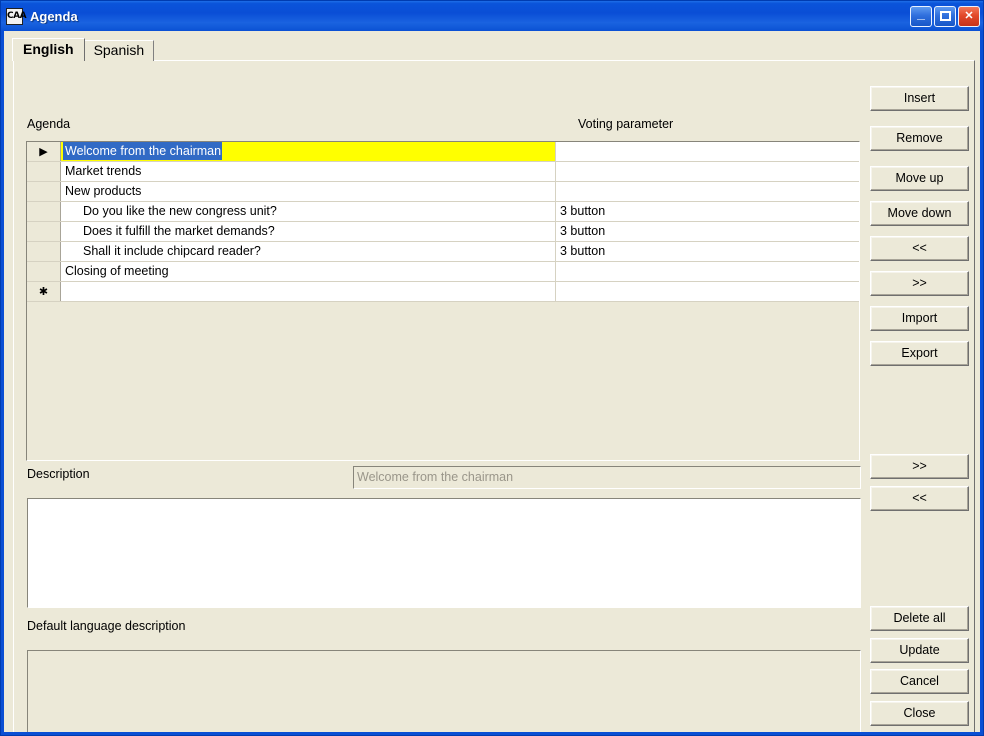 Image resolution: width=984 pixels, height=736 pixels. Describe the element at coordinates (58, 474) in the screenshot. I see `description-label: Description` at that location.